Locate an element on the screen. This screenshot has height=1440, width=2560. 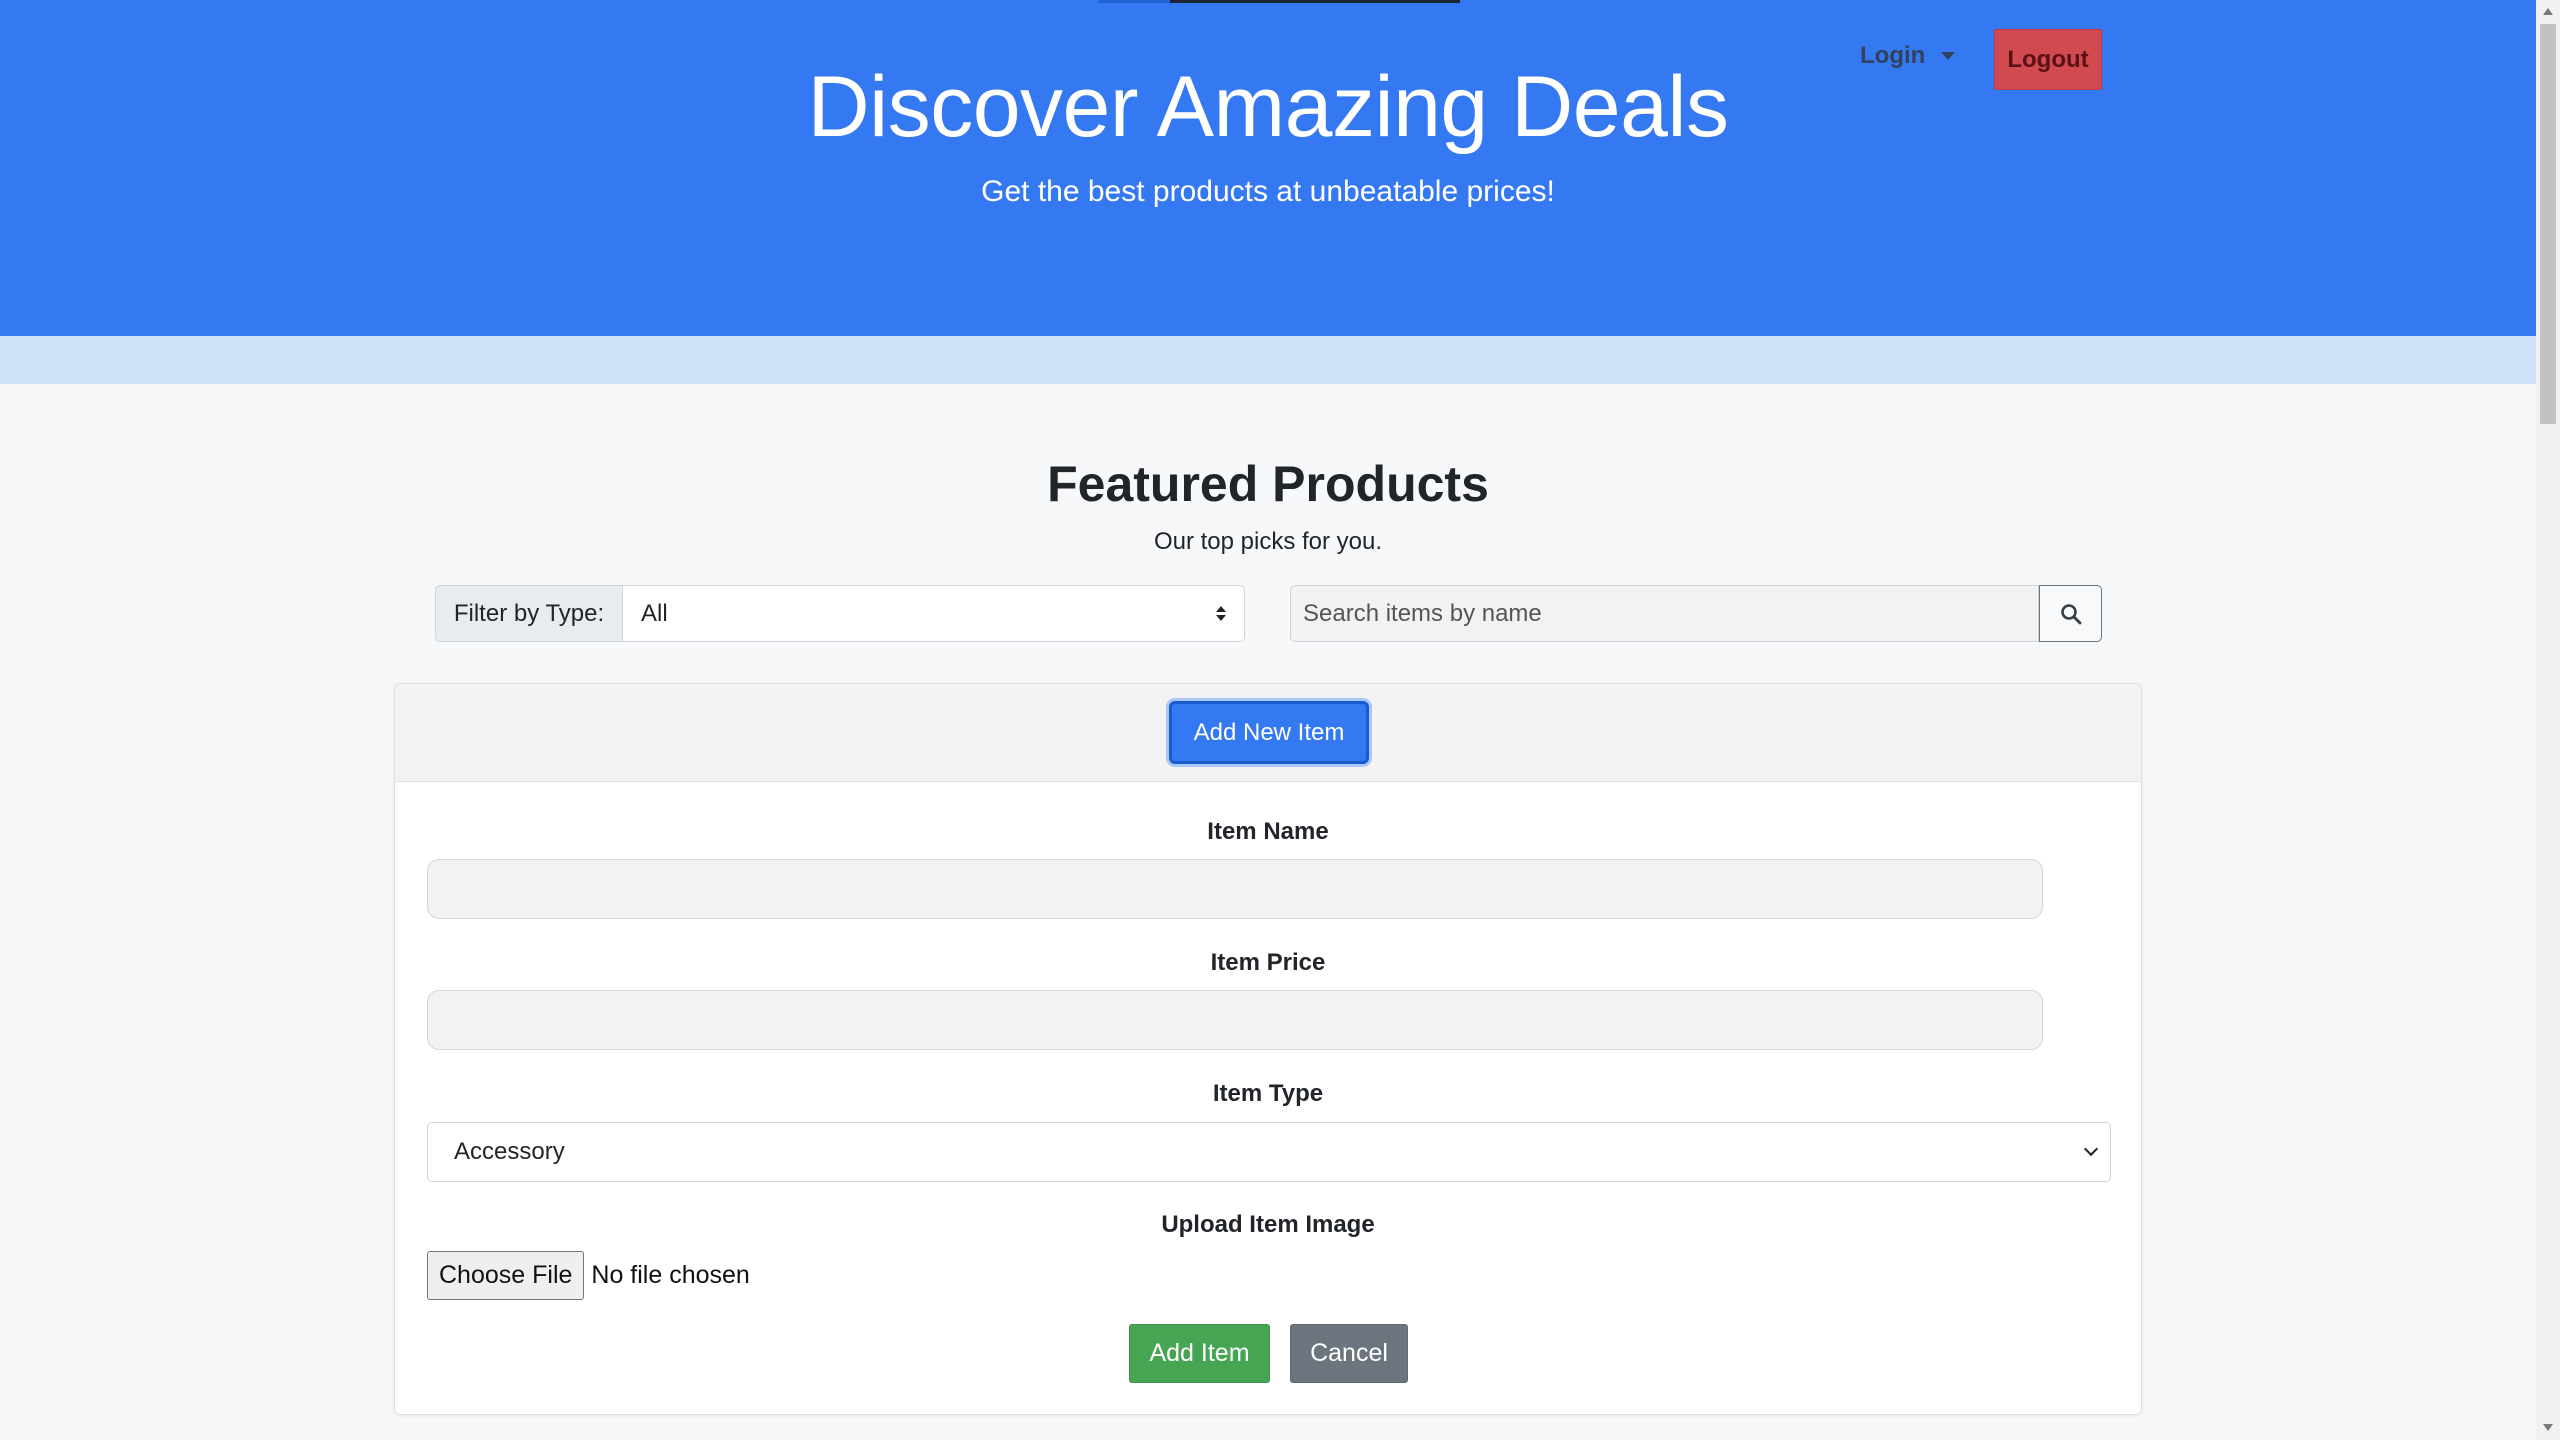
item-type-selected: Accessory is located at coordinates (509, 1151).